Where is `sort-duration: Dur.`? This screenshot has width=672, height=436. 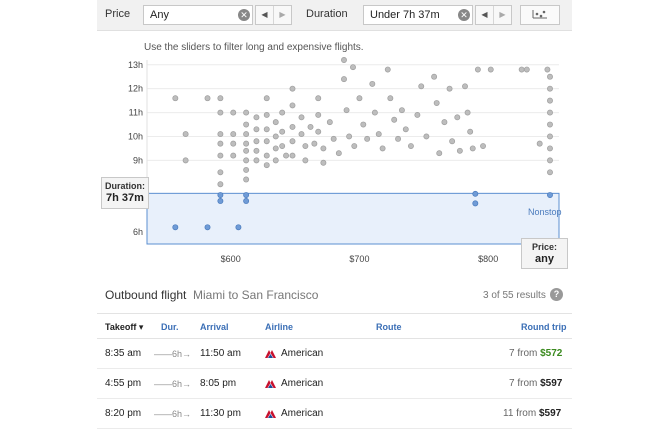
sort-duration: Dur. is located at coordinates (170, 327).